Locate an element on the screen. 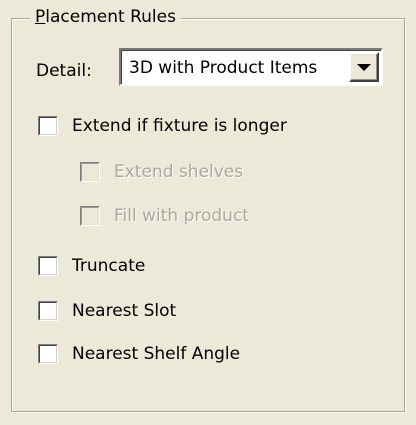  detail-dropdown-button is located at coordinates (364, 67).